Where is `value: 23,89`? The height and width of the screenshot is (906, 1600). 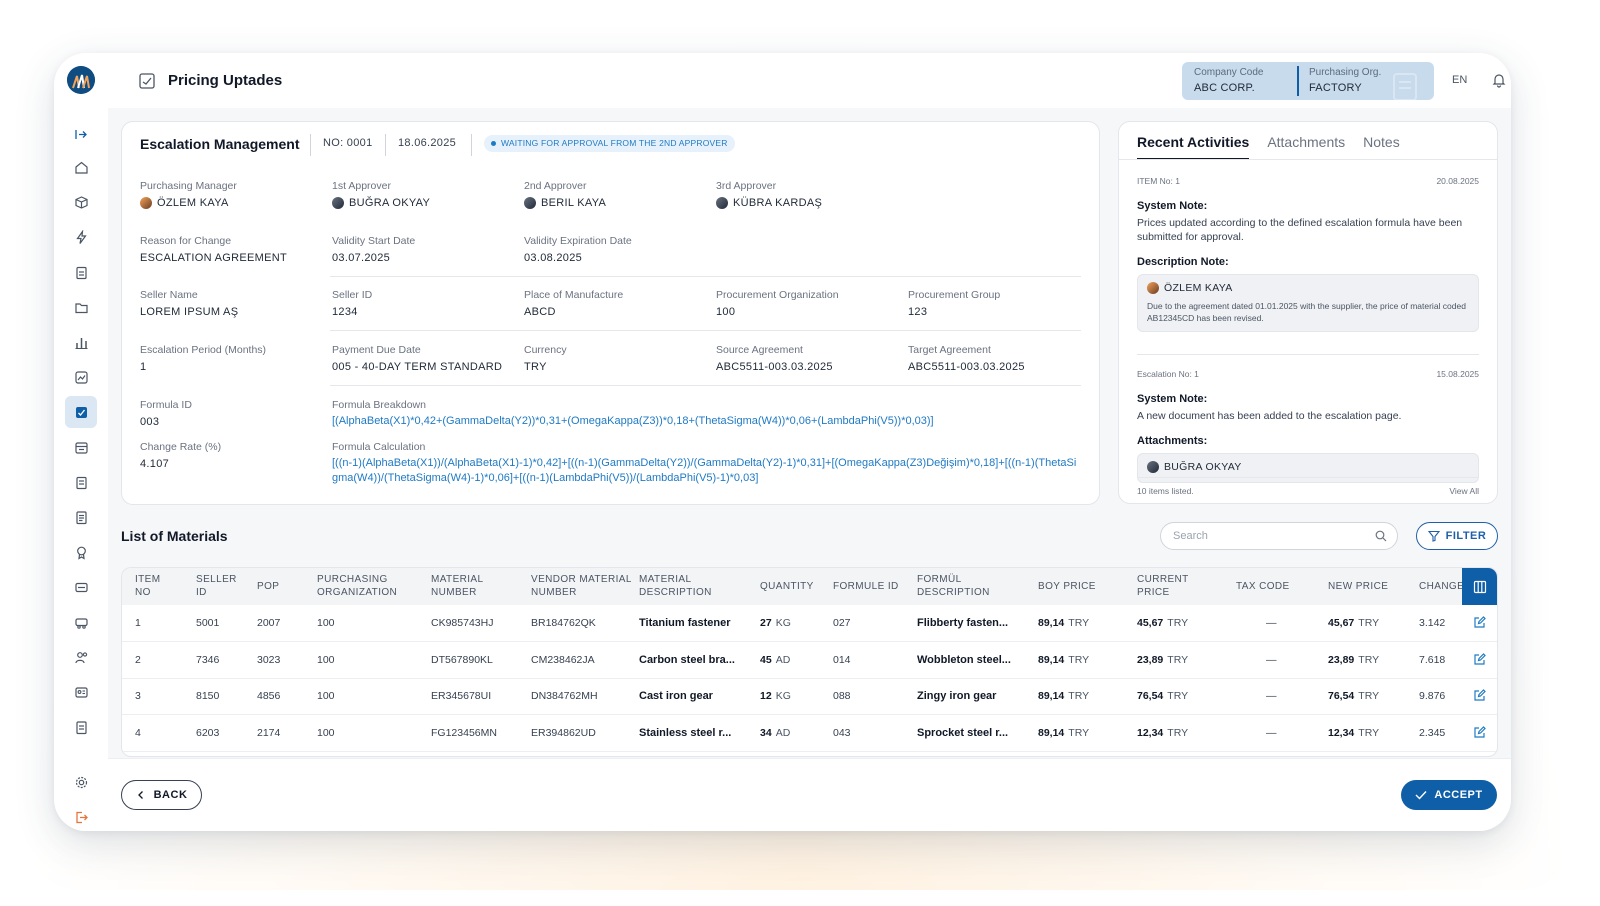
value: 23,89 is located at coordinates (1341, 659).